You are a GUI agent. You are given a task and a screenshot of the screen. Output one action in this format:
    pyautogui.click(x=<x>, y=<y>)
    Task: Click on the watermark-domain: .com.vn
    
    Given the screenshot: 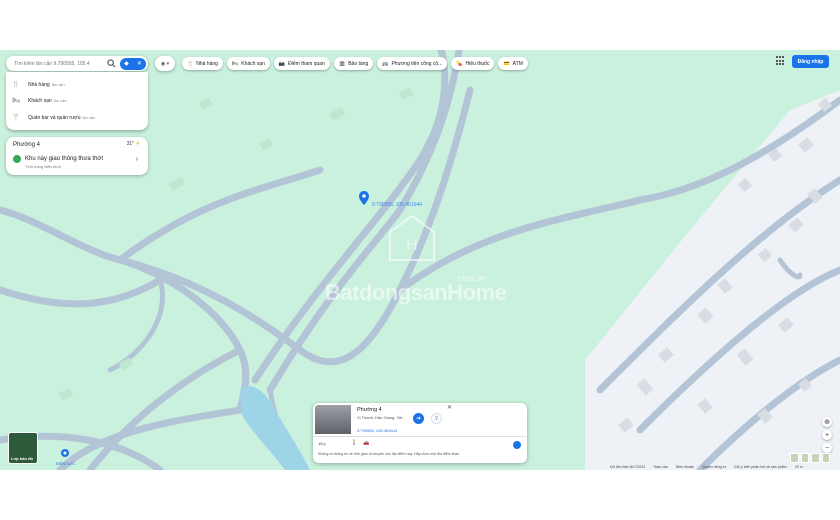 What is the action you would take?
    pyautogui.click(x=471, y=278)
    